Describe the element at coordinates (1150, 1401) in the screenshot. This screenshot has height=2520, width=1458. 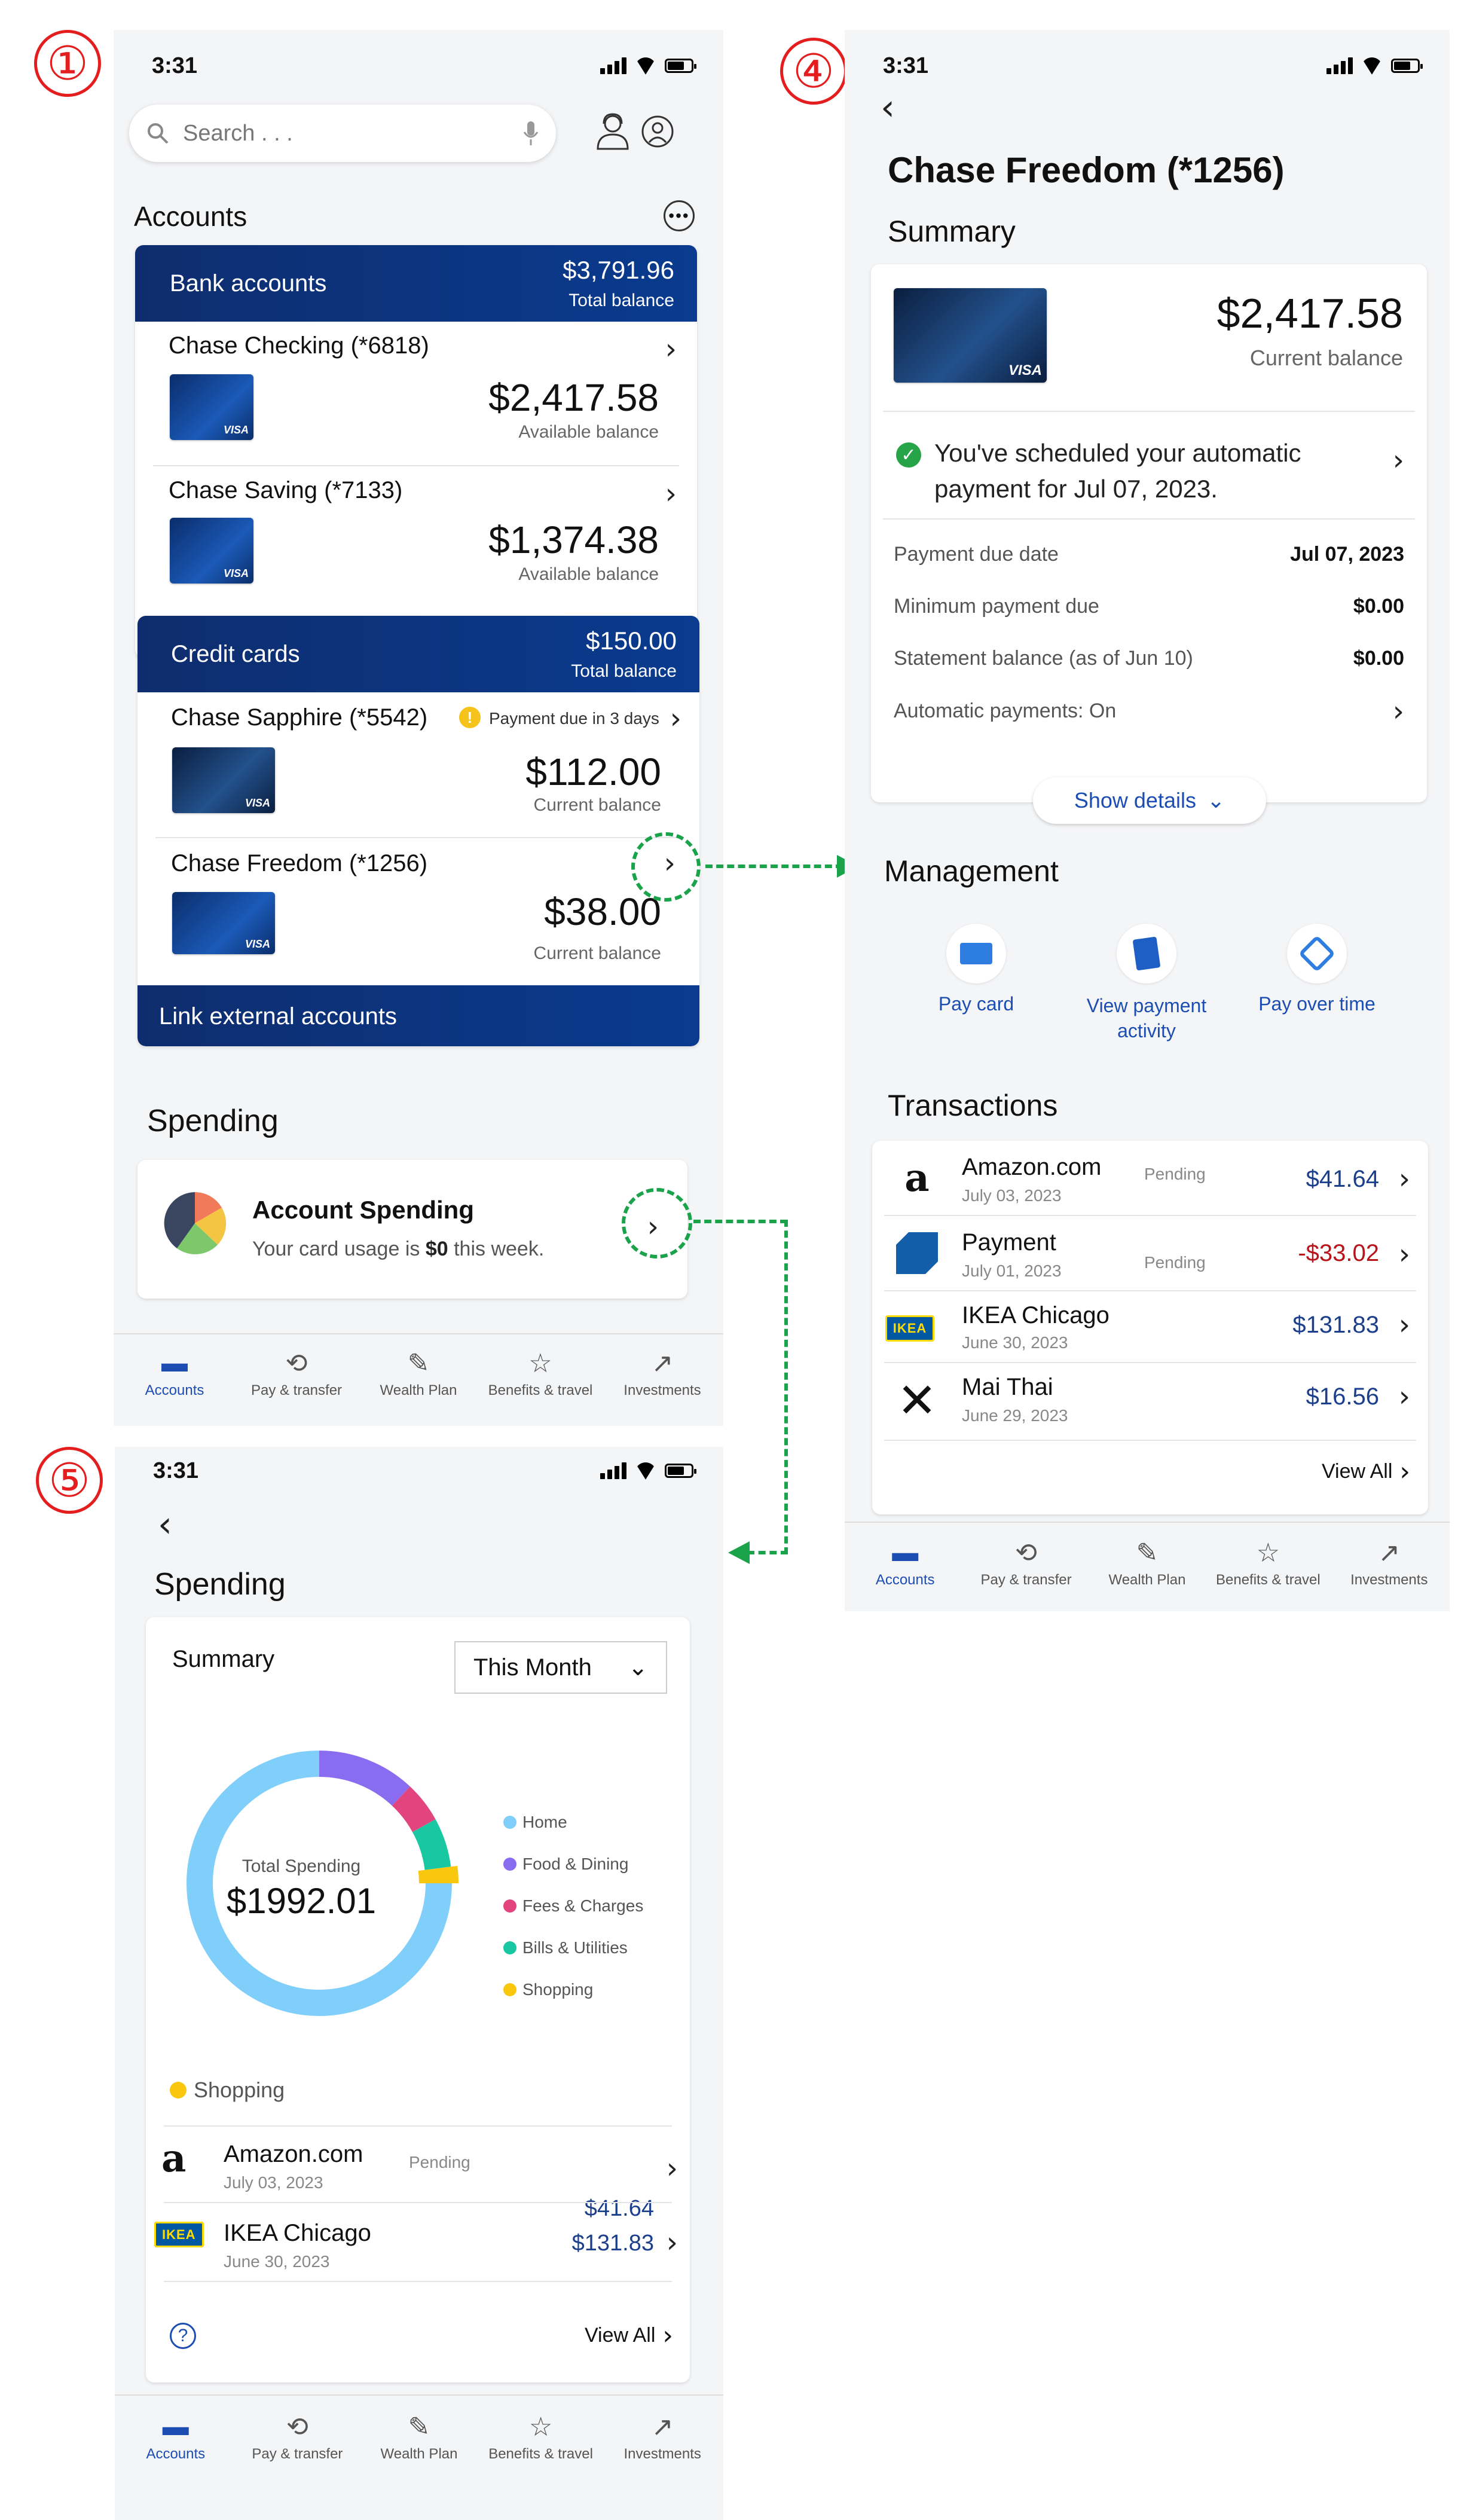
I see `transaction-row: ✕ Mai Thai June 29, 2023 $16.56 ›` at that location.